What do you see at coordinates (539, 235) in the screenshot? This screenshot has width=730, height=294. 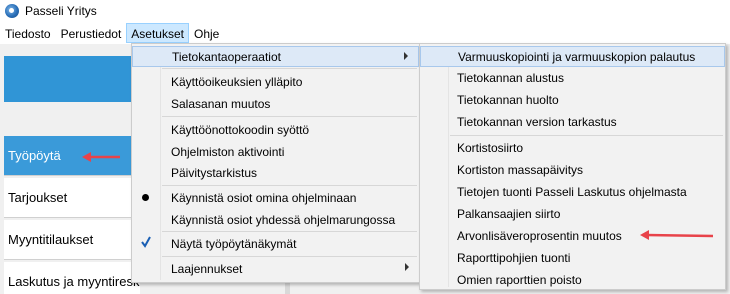 I see `menu-item-label: Arvonlisäveroprosentin muutos` at bounding box center [539, 235].